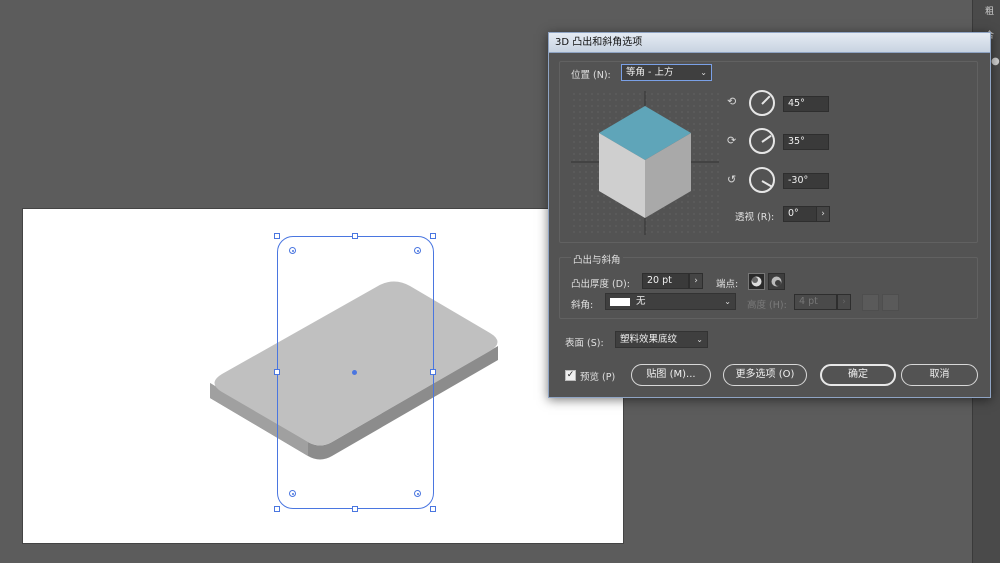  Describe the element at coordinates (806, 142) in the screenshot. I see `y-rotation-input: 35°` at that location.